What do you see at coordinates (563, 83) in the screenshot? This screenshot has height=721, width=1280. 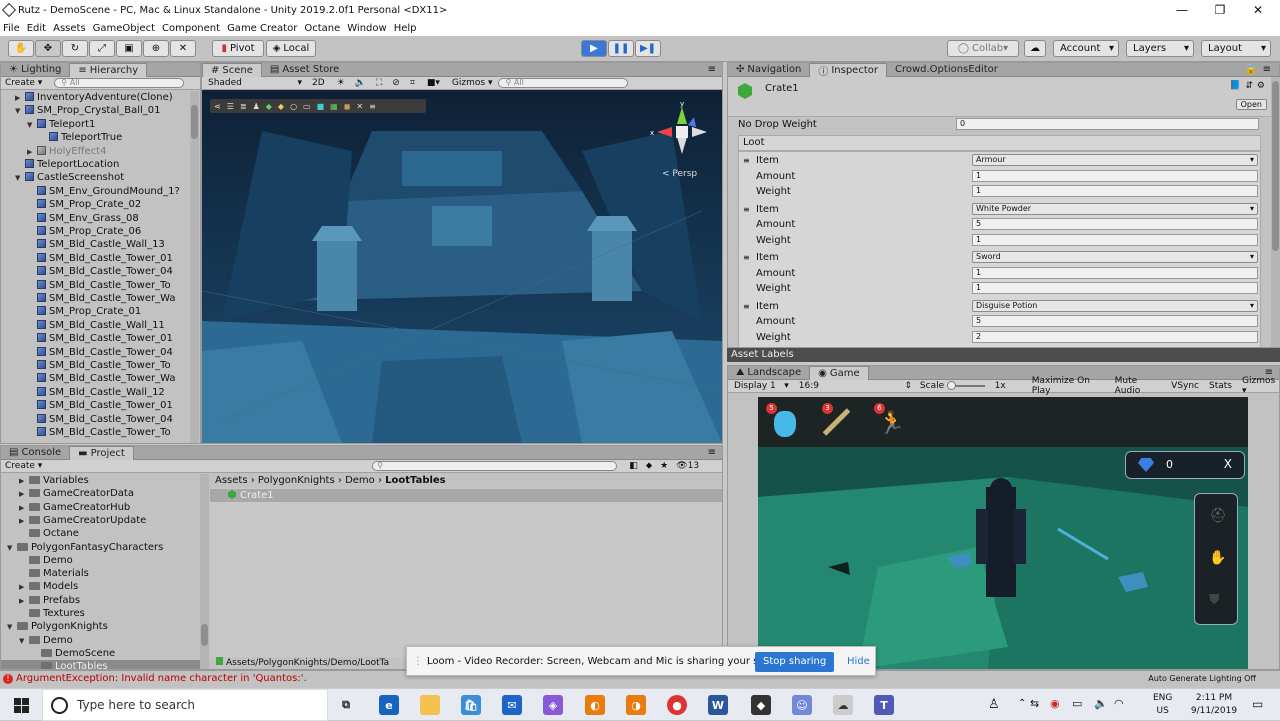 I see `scene-search-input: ⚲ All` at bounding box center [563, 83].